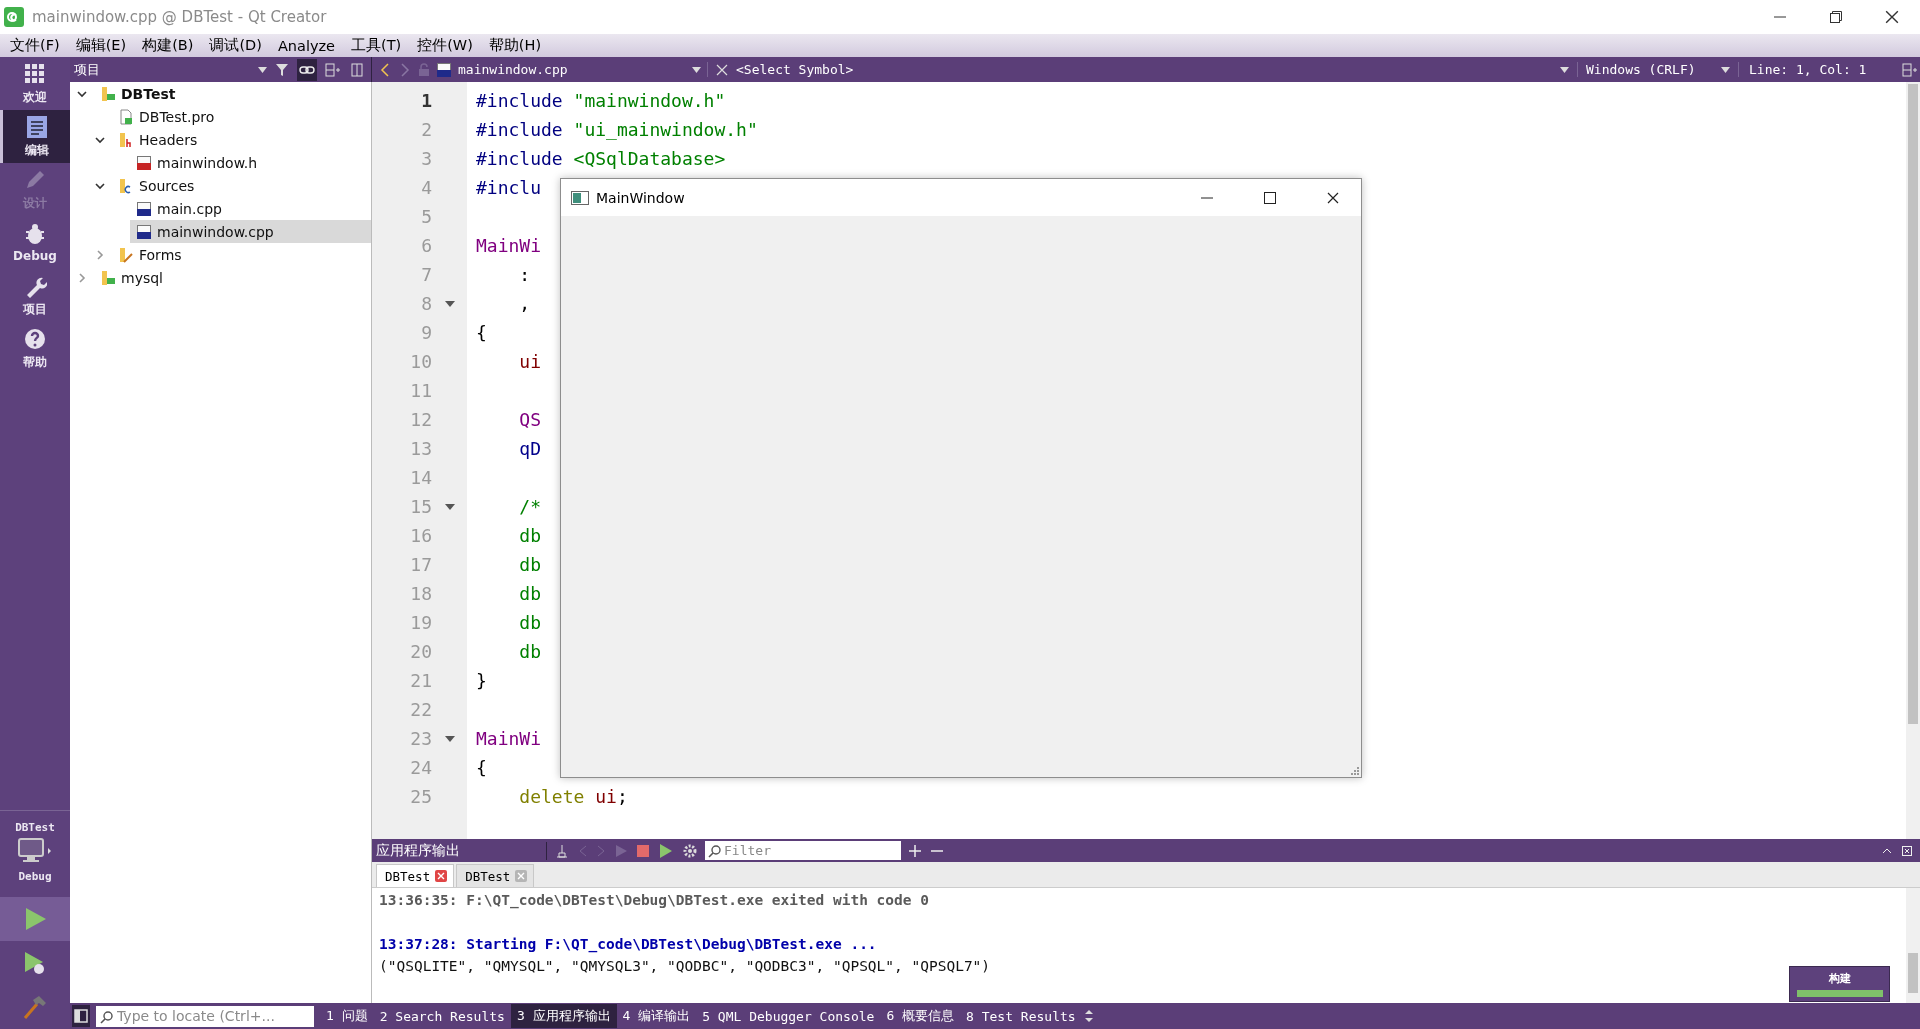 The height and width of the screenshot is (1029, 1920). I want to click on line-number: 1, so click(426, 100).